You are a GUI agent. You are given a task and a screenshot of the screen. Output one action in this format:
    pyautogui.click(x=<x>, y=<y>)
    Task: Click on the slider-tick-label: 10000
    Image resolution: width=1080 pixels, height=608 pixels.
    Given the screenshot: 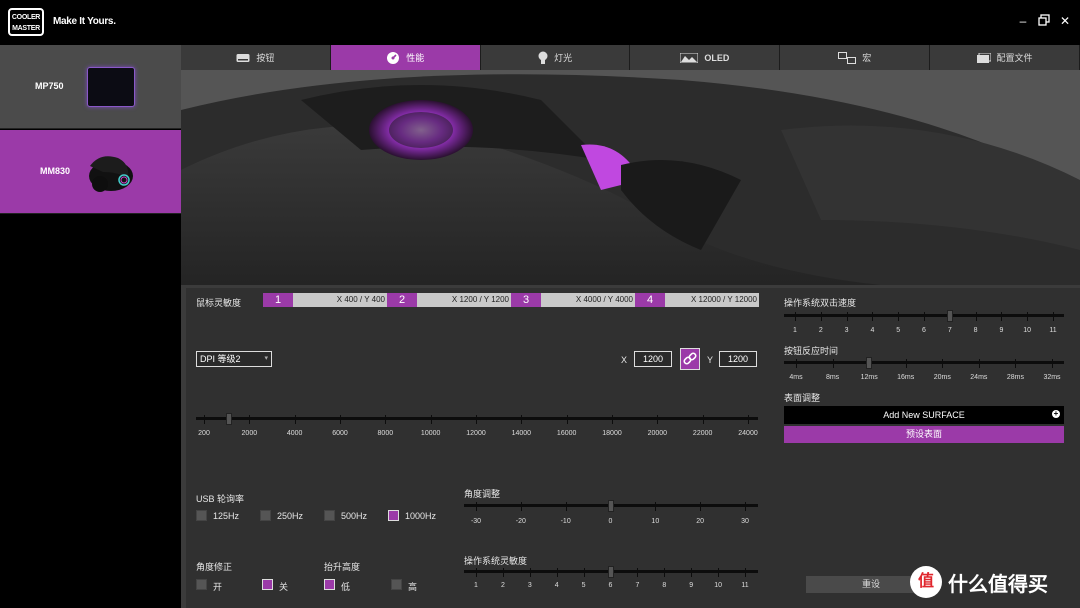 What is the action you would take?
    pyautogui.click(x=430, y=433)
    